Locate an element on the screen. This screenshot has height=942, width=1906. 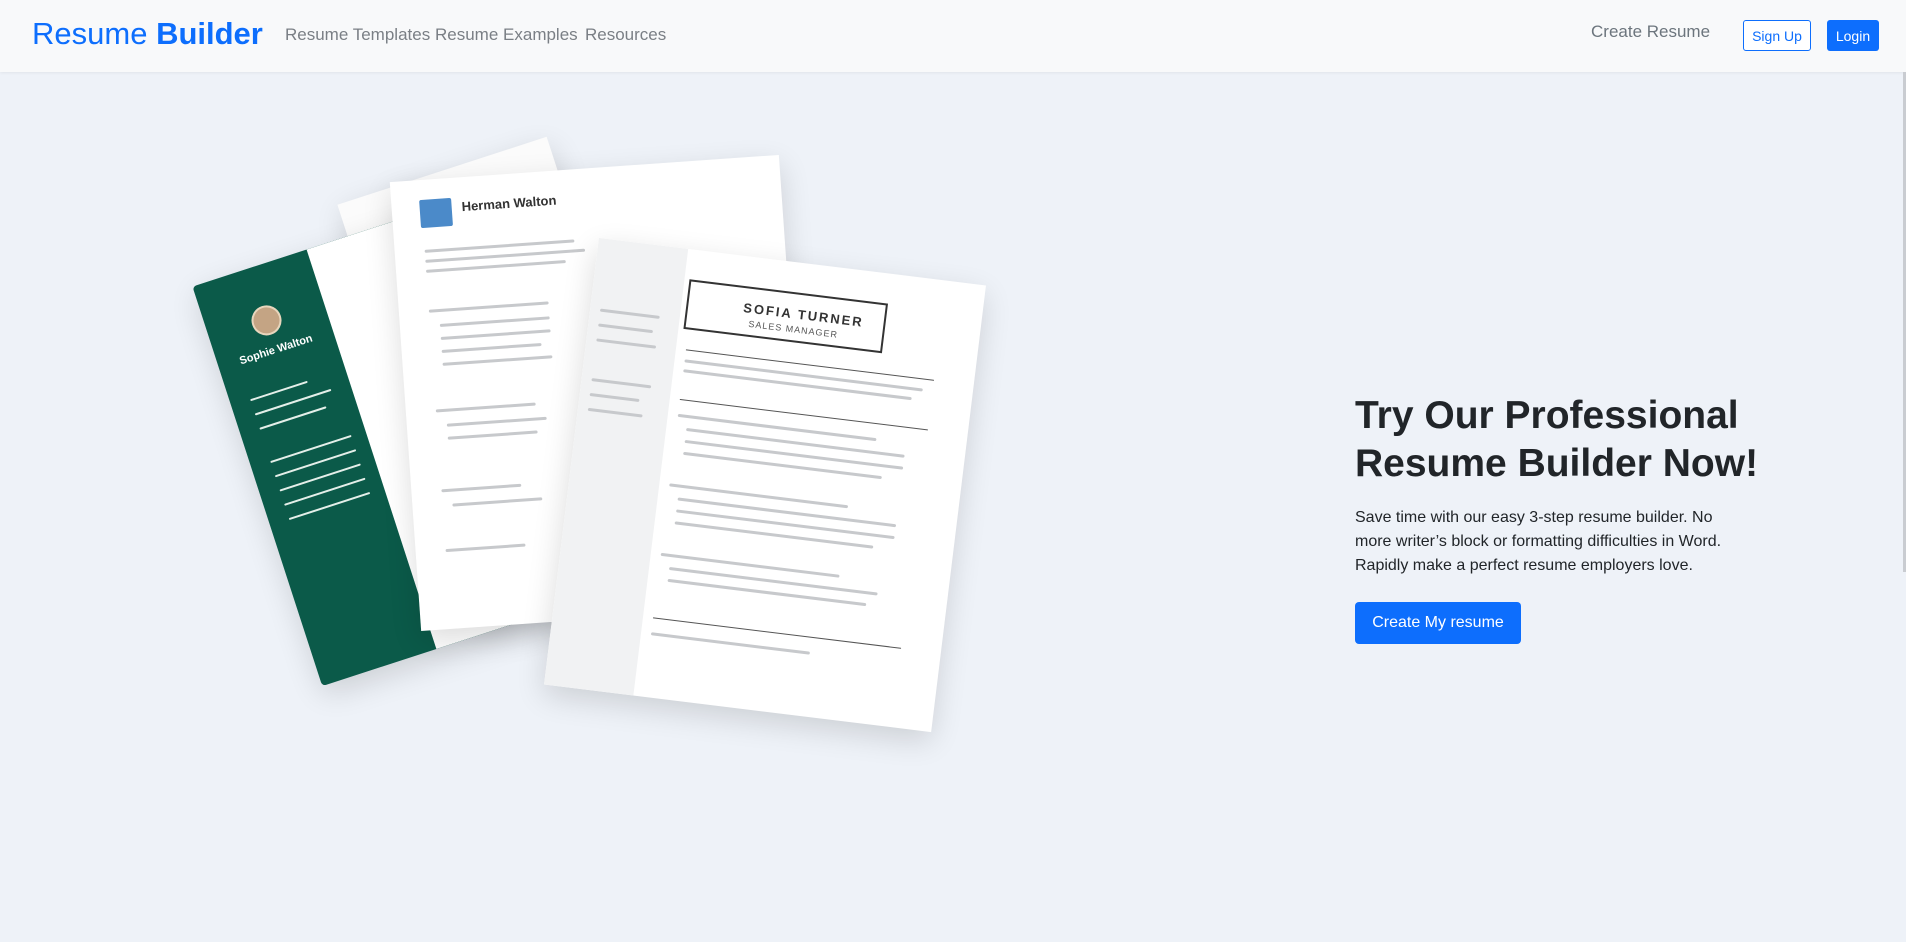
brand-logo: Resume Builder is located at coordinates (147, 34).